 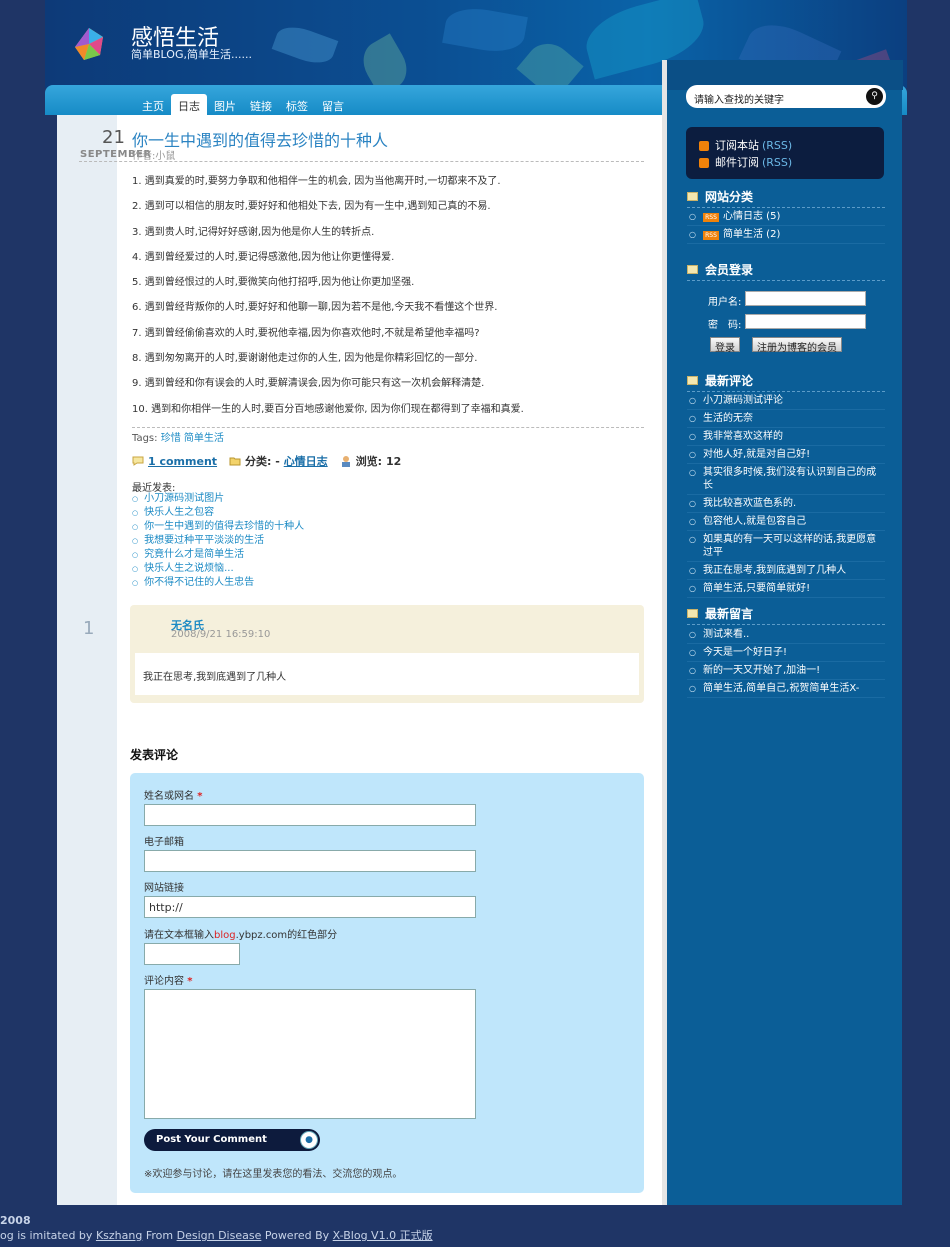 I want to click on rss-subscribe-email: 邮件订阅 (RSS), so click(x=791, y=162).